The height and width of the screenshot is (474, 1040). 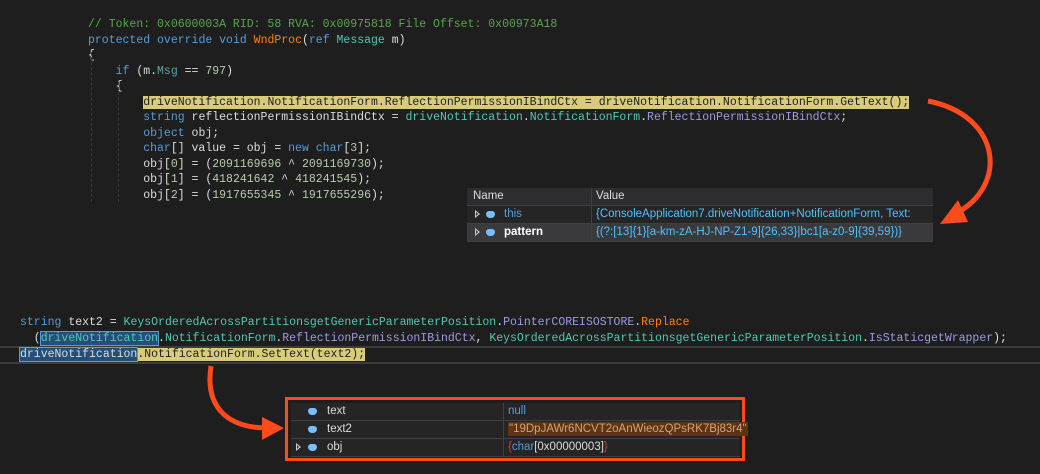 What do you see at coordinates (185, 40) in the screenshot?
I see `code-token: override` at bounding box center [185, 40].